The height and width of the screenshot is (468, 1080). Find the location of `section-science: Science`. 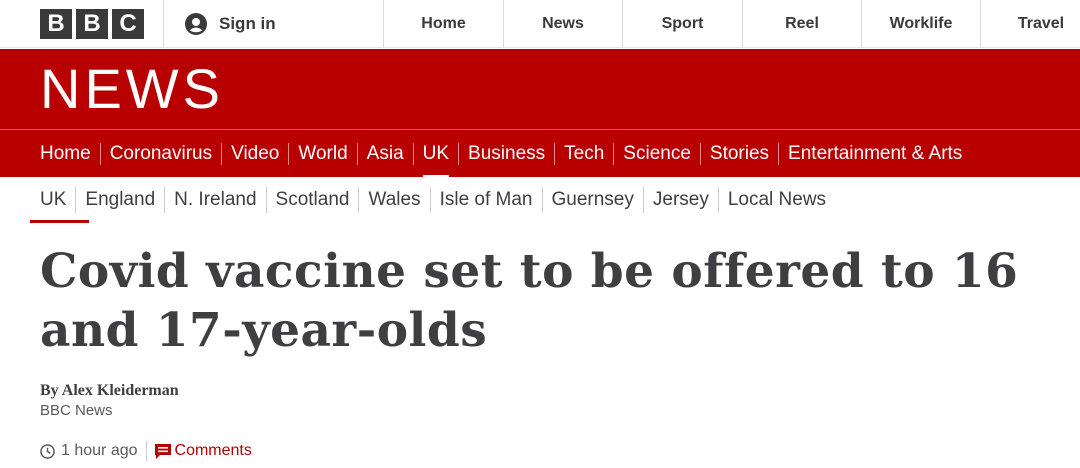

section-science: Science is located at coordinates (656, 154).